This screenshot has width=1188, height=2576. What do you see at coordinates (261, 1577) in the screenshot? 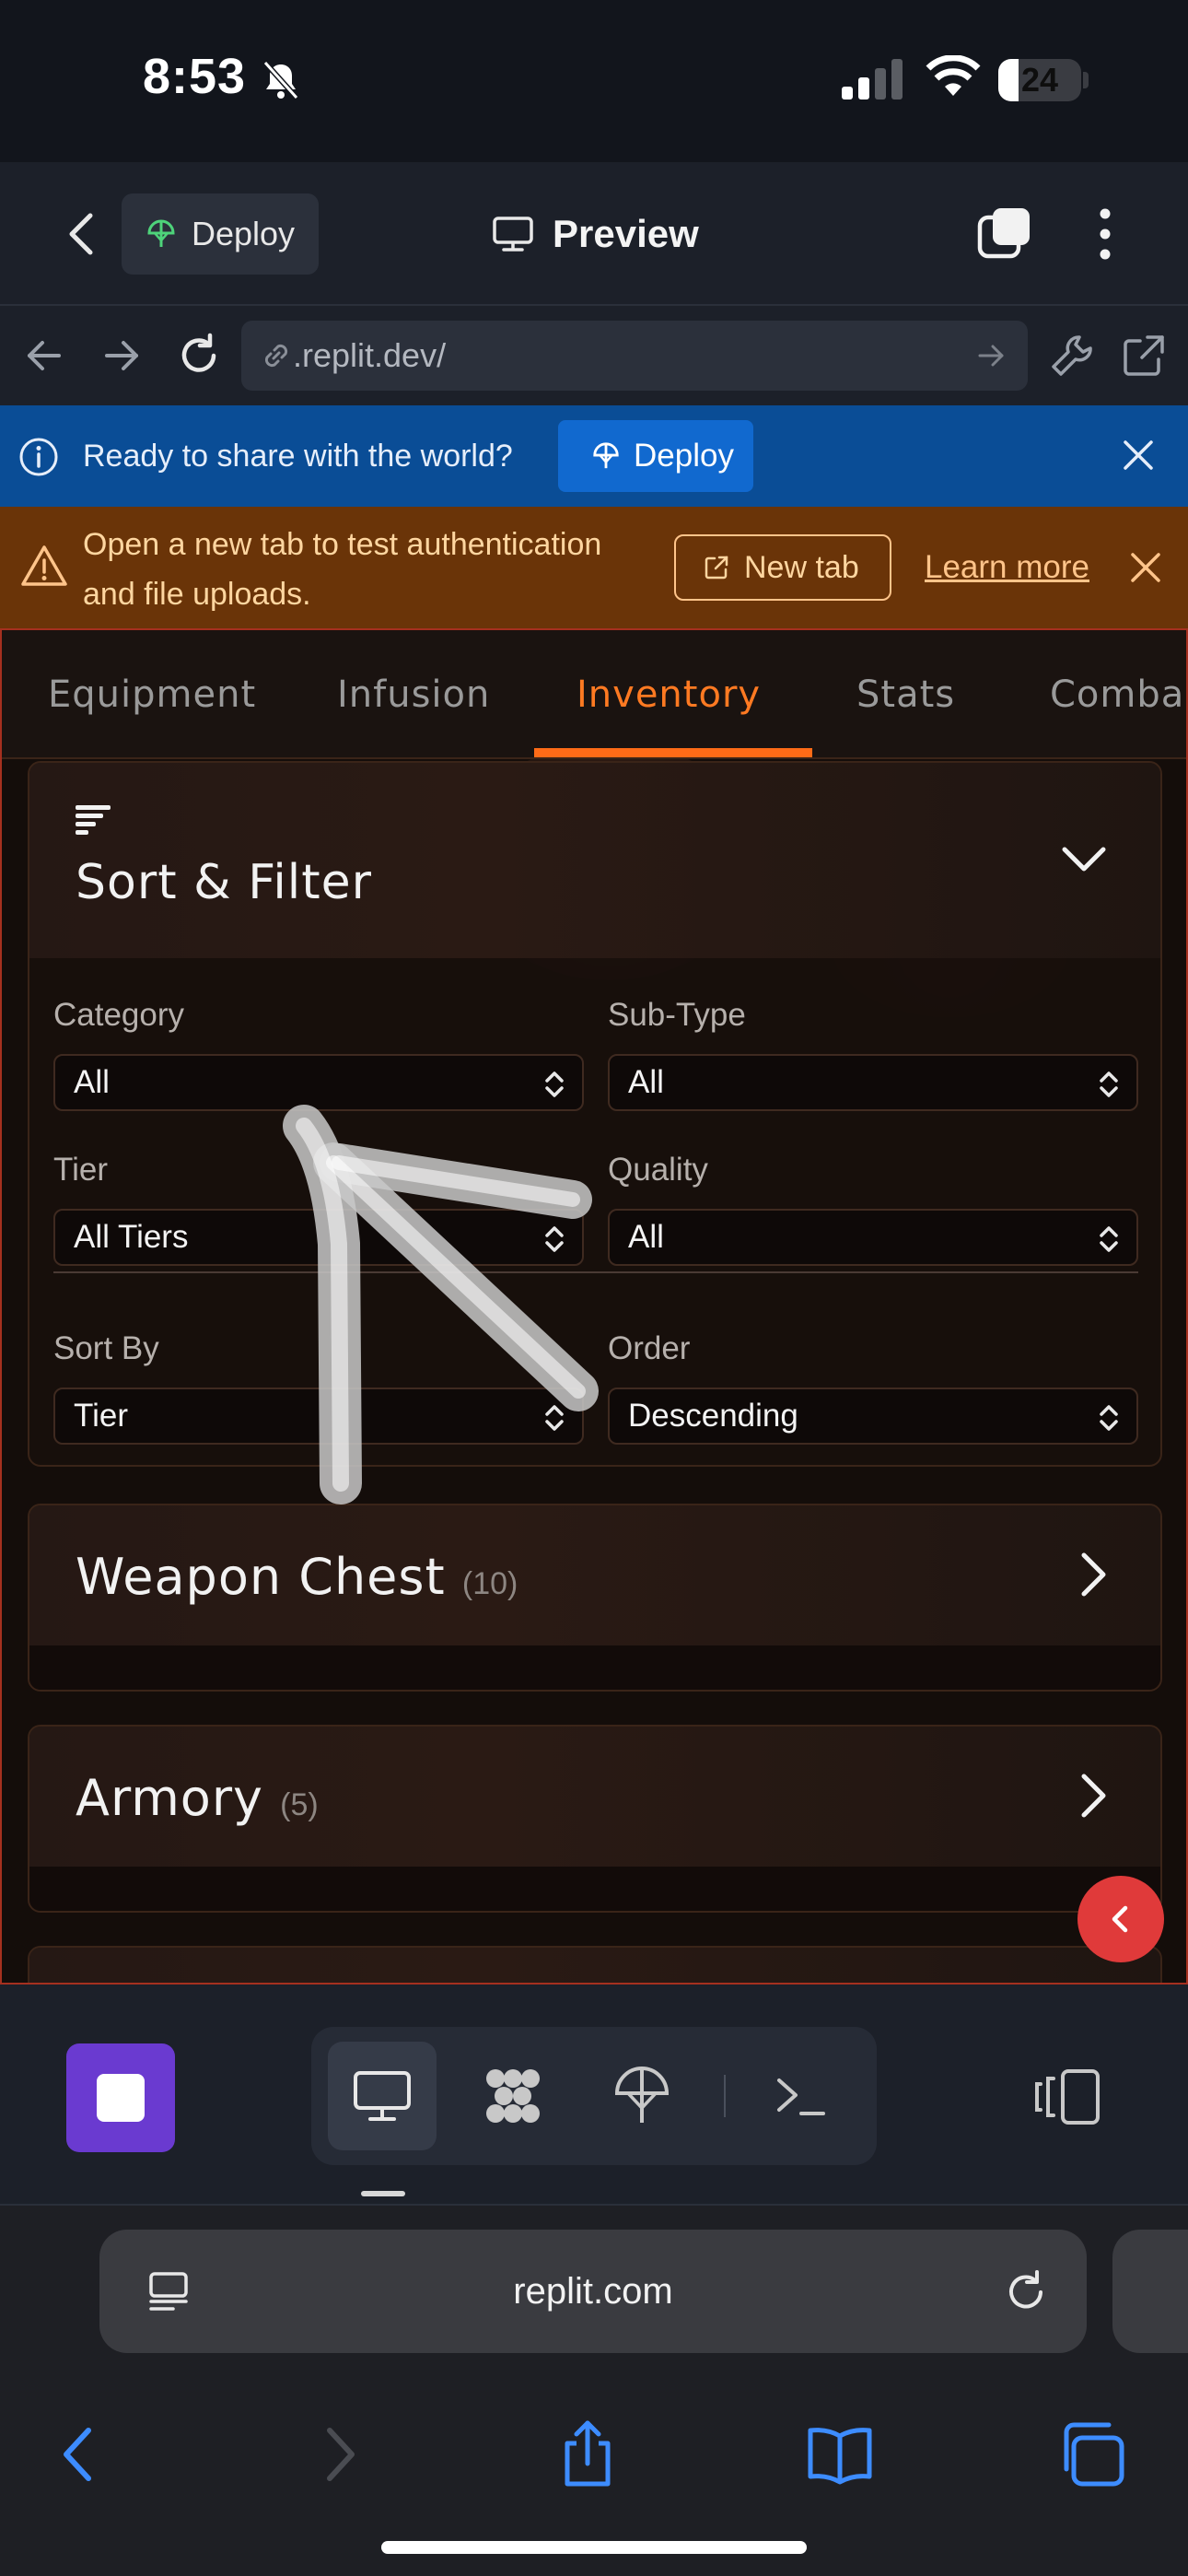
I see `weapon-chest-title: Weapon Chest` at bounding box center [261, 1577].